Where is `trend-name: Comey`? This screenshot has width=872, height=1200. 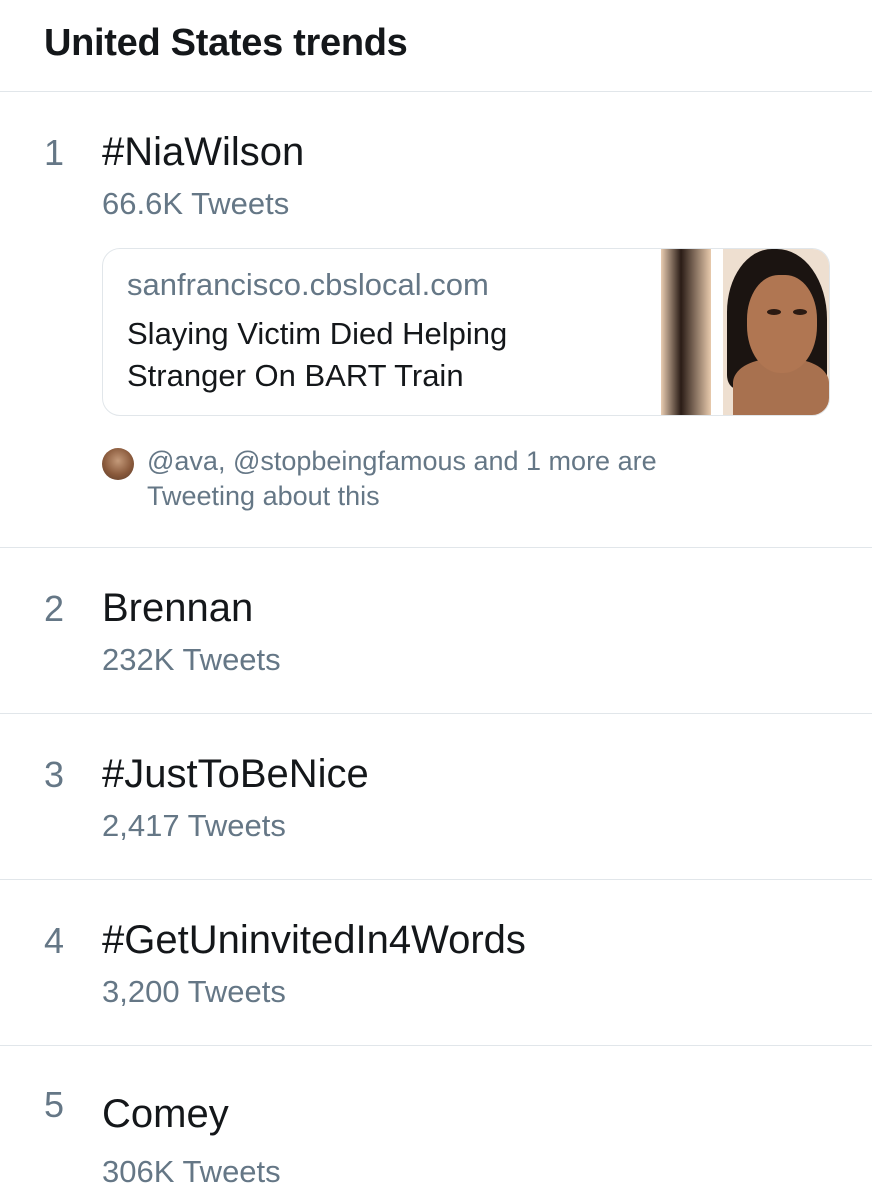
trend-name: Comey is located at coordinates (165, 1114).